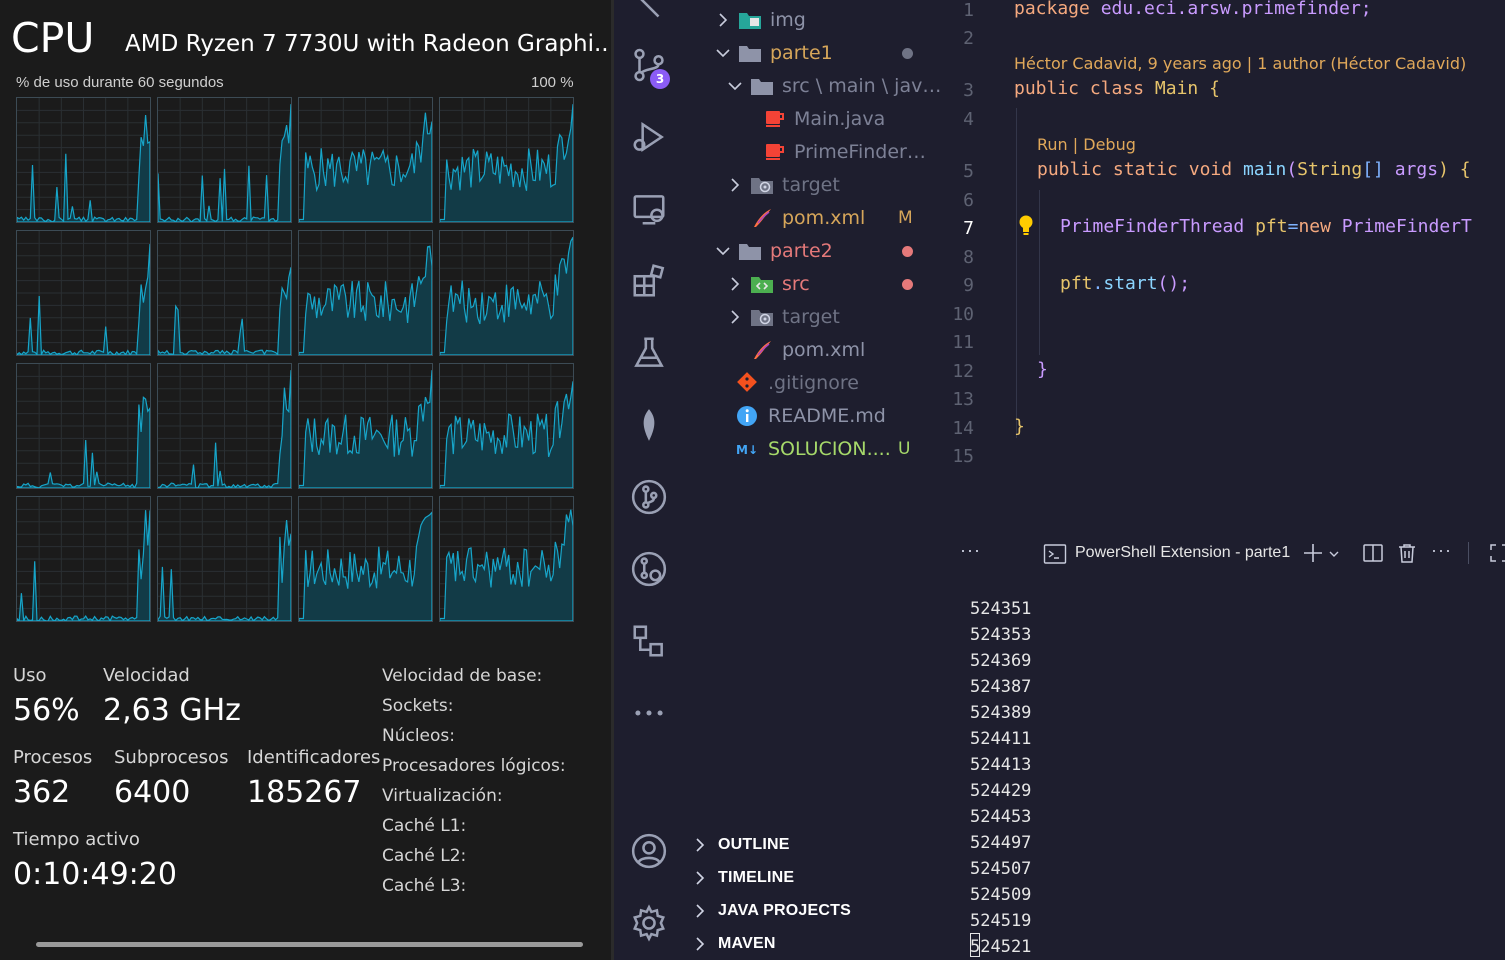 Image resolution: width=1505 pixels, height=960 pixels. I want to click on explorer-item: Main.java, so click(823, 119).